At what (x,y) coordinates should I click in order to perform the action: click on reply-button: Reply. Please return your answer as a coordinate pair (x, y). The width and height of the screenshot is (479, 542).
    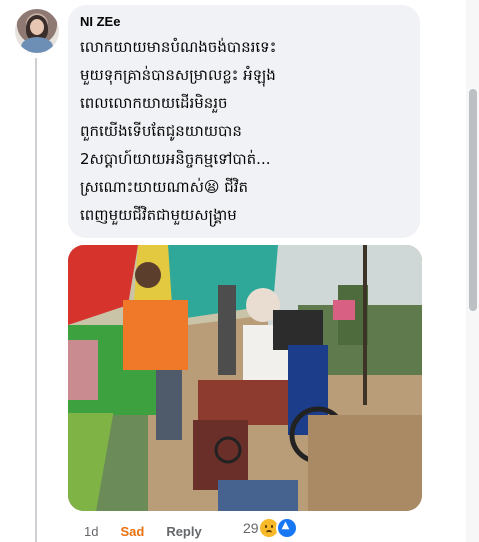
    Looking at the image, I should click on (183, 531).